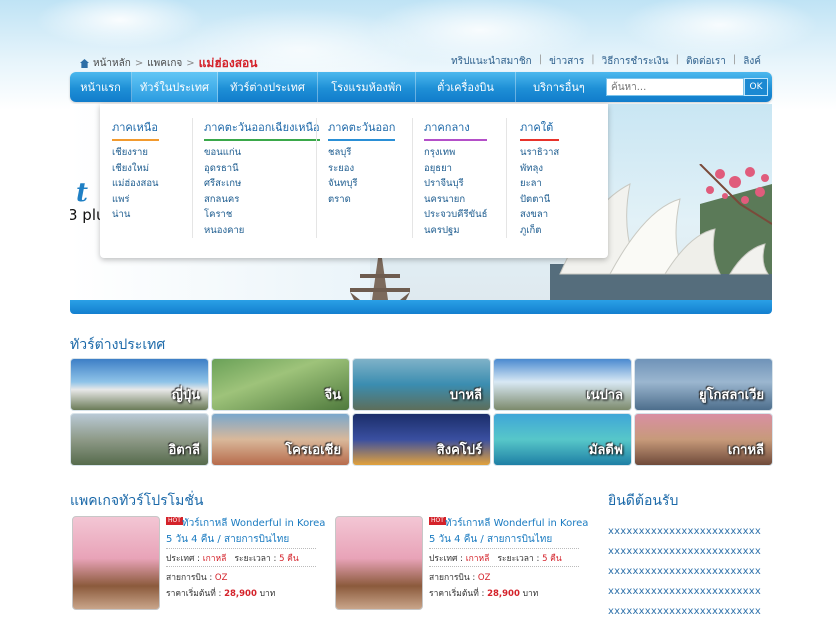 The height and width of the screenshot is (625, 836). What do you see at coordinates (262, 184) in the screenshot?
I see `province-link: ศรีสะเกษ` at bounding box center [262, 184].